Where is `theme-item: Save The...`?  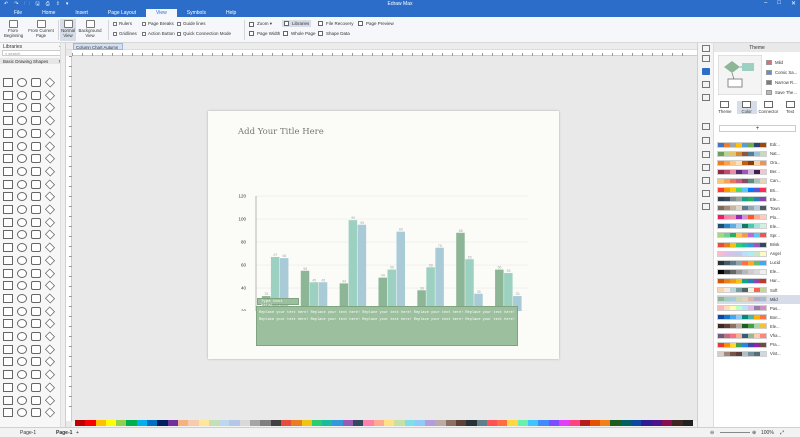 theme-item: Save The... is located at coordinates (781, 92).